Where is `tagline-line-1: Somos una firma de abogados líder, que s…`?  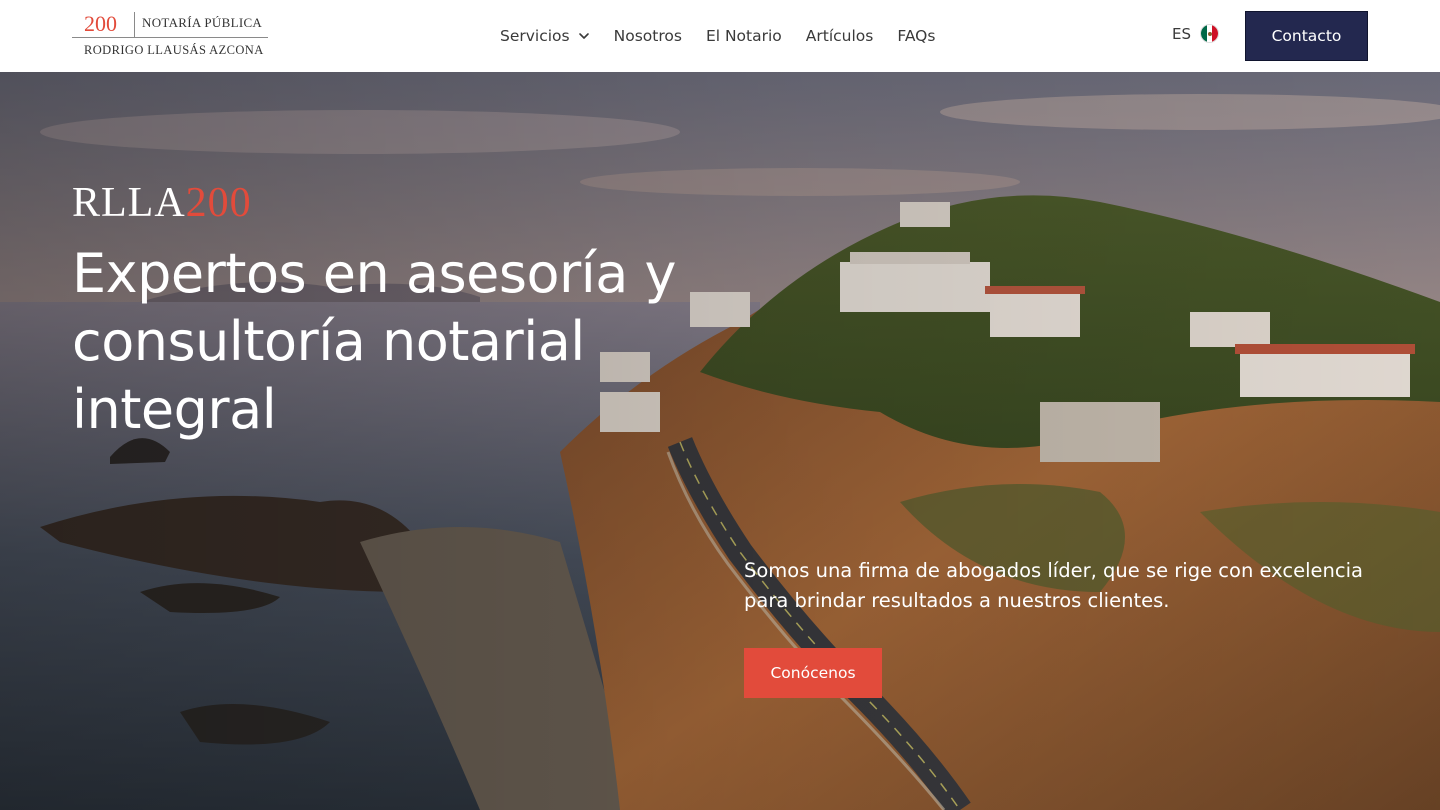
tagline-line-1: Somos una firma de abogados líder, que s… is located at coordinates (1053, 570).